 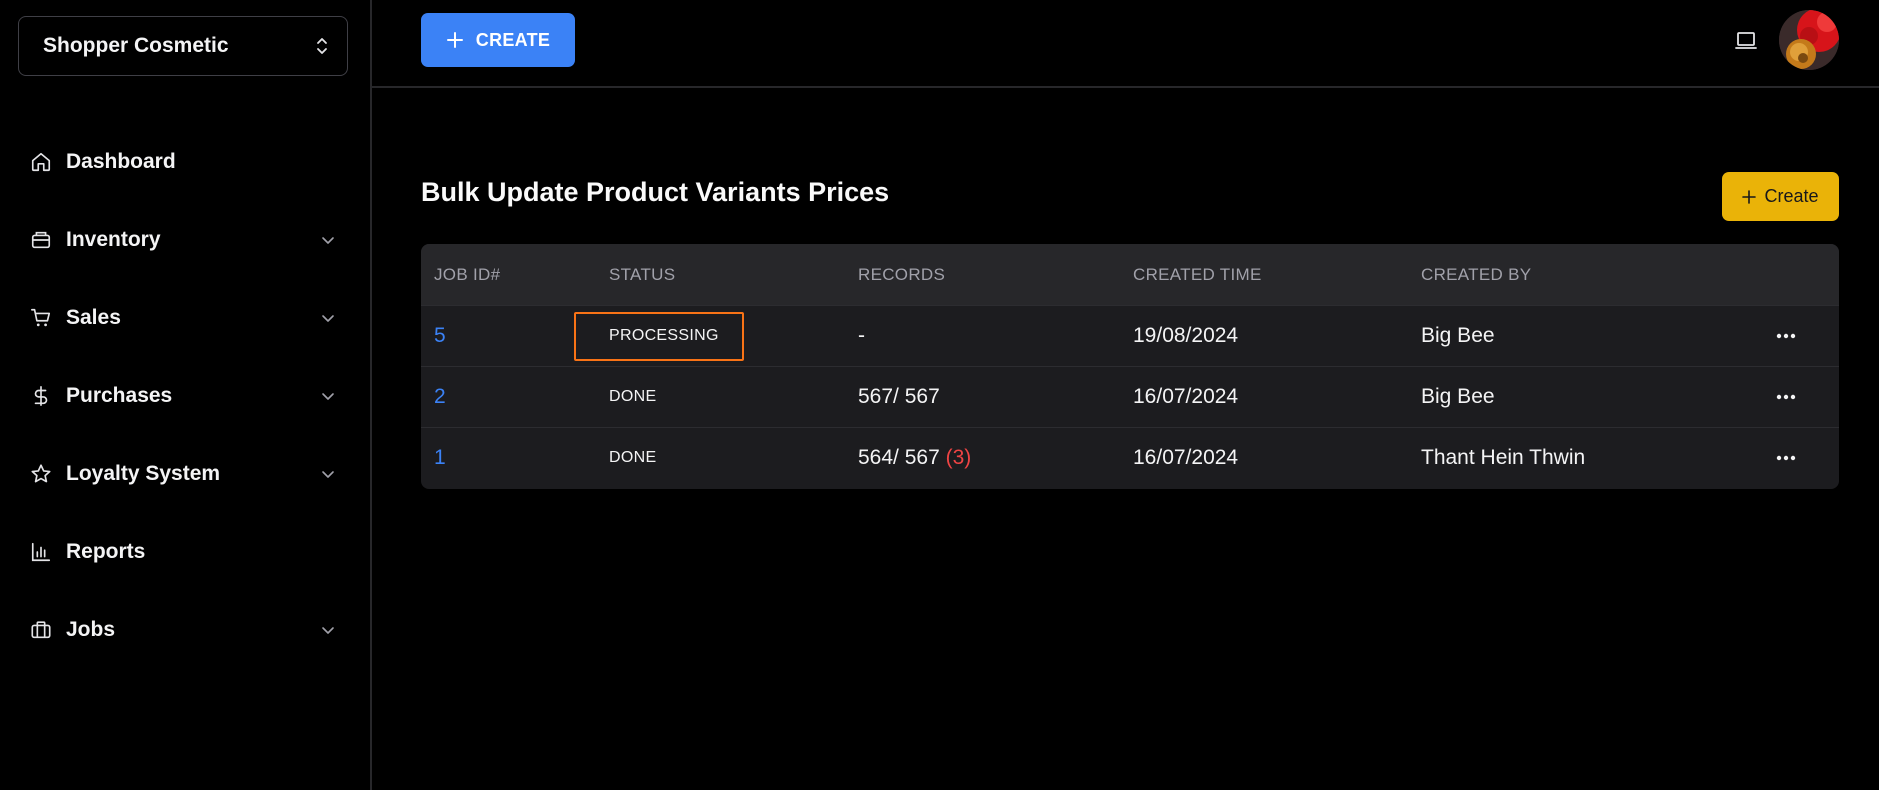 What do you see at coordinates (467, 275) in the screenshot?
I see `column-header-job-id: JOB ID#` at bounding box center [467, 275].